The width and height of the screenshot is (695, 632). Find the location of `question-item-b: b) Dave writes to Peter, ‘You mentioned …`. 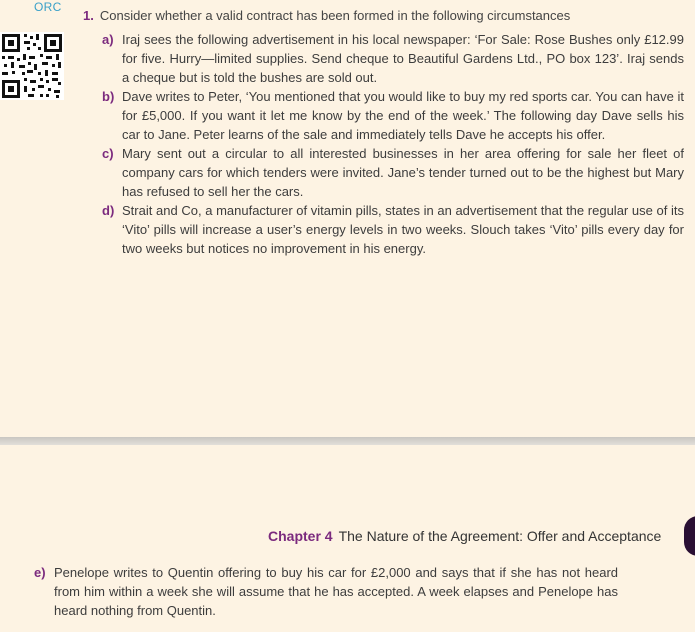

question-item-b: b) Dave writes to Peter, ‘You mentioned … is located at coordinates (393, 115).